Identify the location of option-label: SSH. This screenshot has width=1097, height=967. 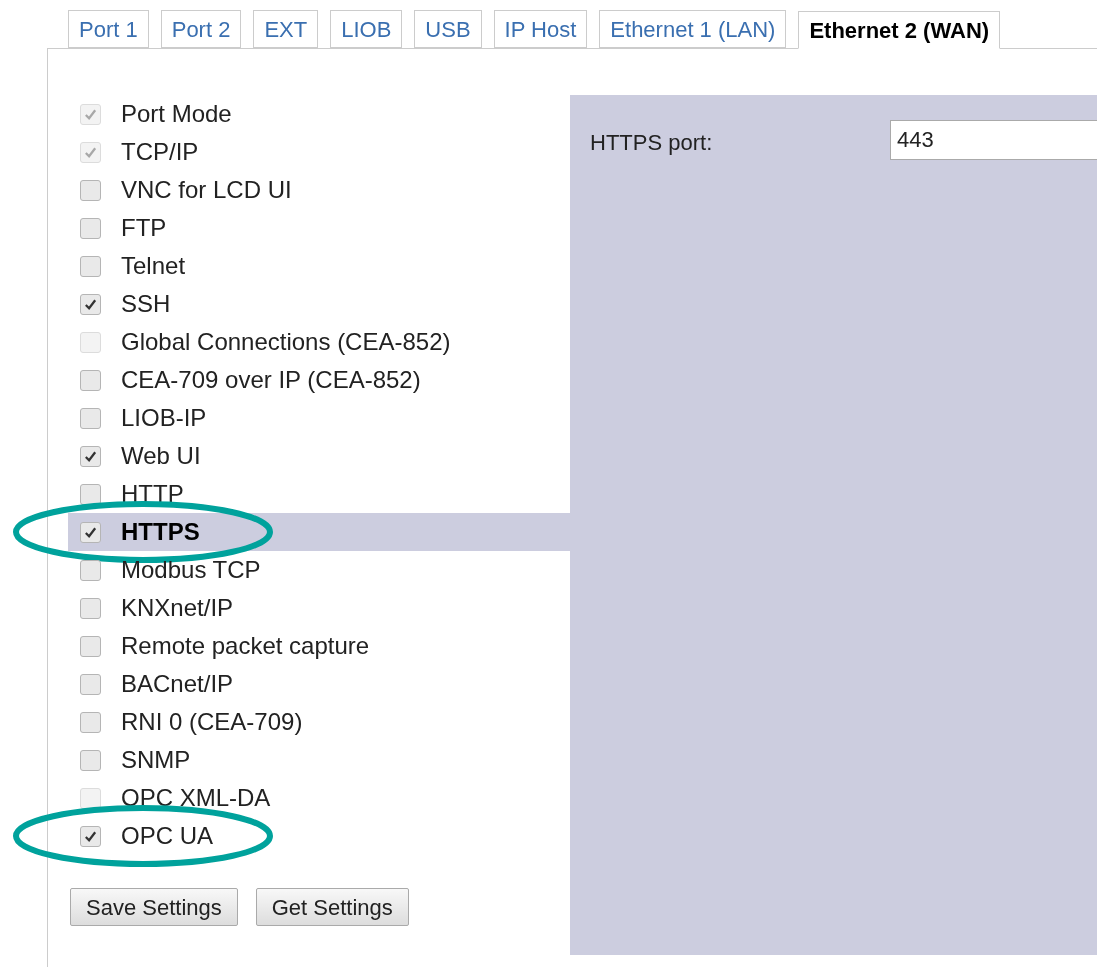
(146, 304).